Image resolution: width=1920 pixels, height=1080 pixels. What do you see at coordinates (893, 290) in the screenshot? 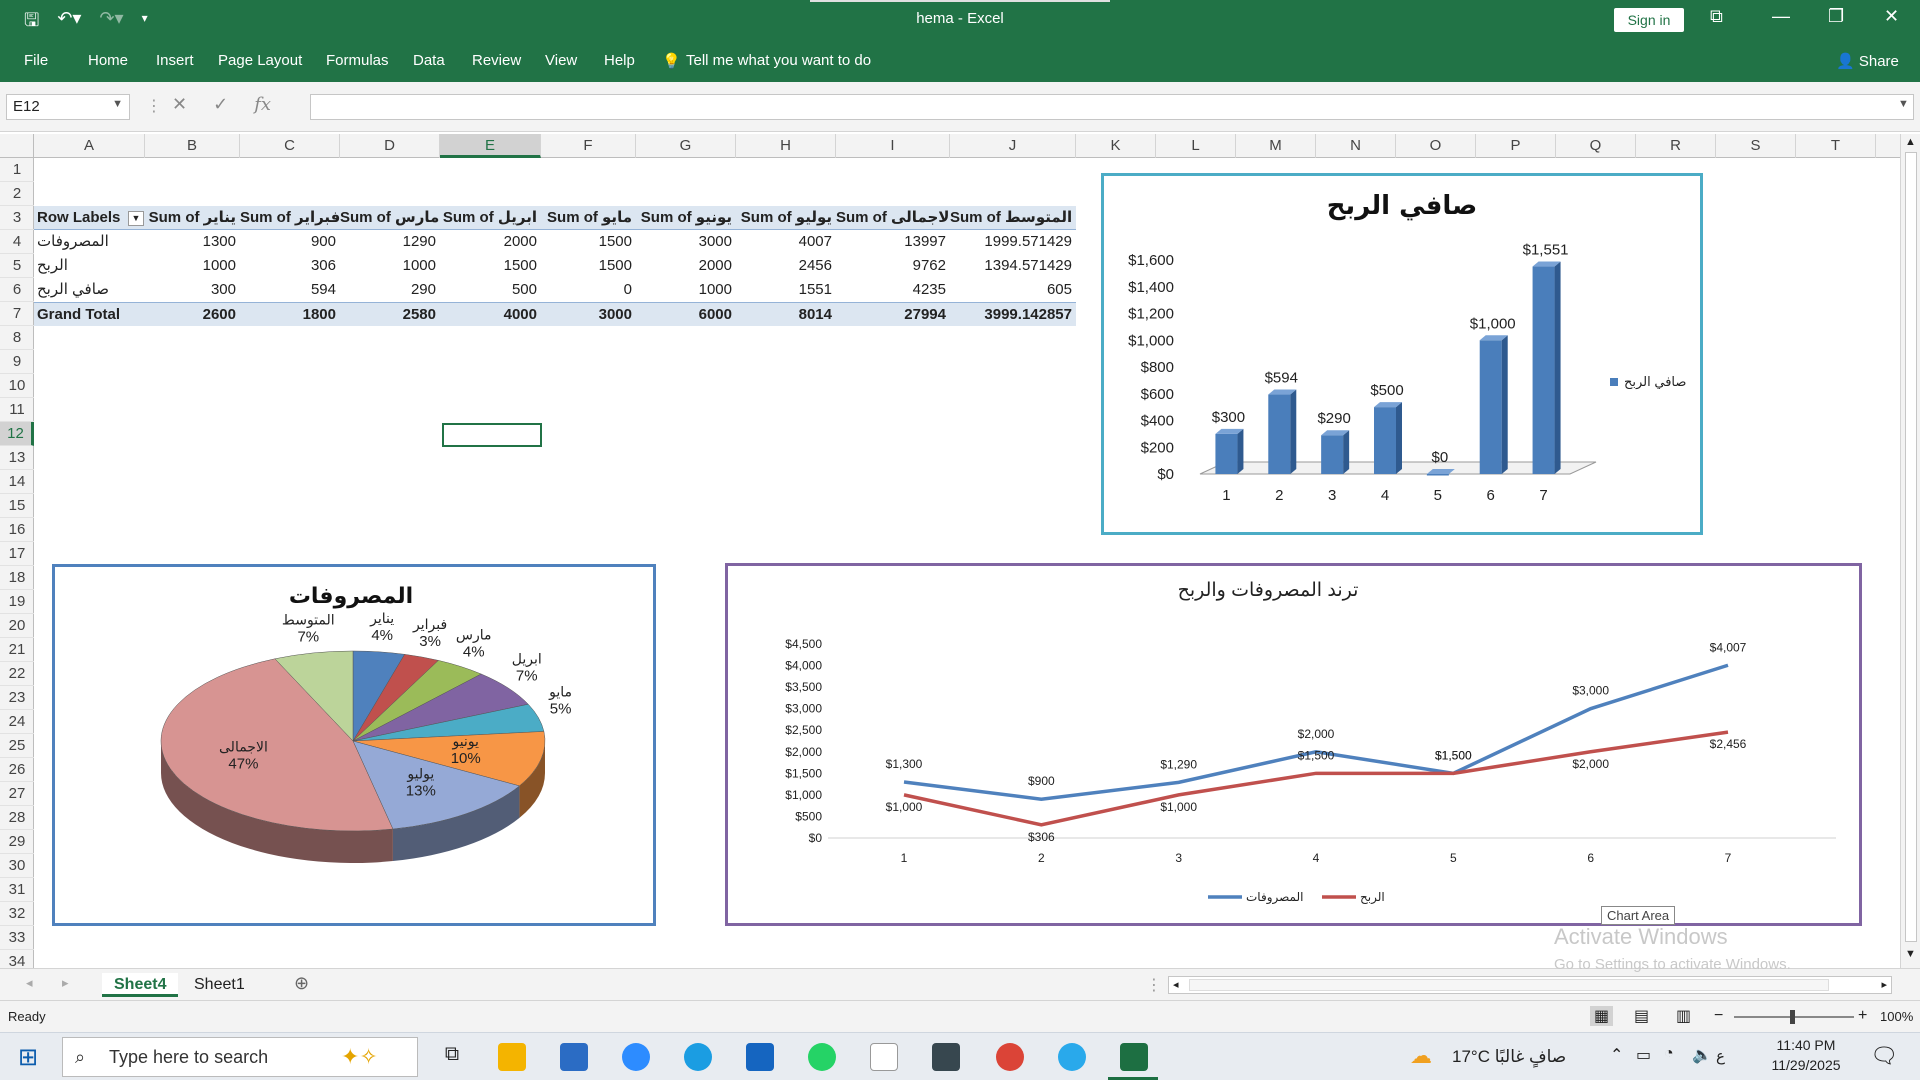
I see `pivot-cell-r2-8: 4235` at bounding box center [893, 290].